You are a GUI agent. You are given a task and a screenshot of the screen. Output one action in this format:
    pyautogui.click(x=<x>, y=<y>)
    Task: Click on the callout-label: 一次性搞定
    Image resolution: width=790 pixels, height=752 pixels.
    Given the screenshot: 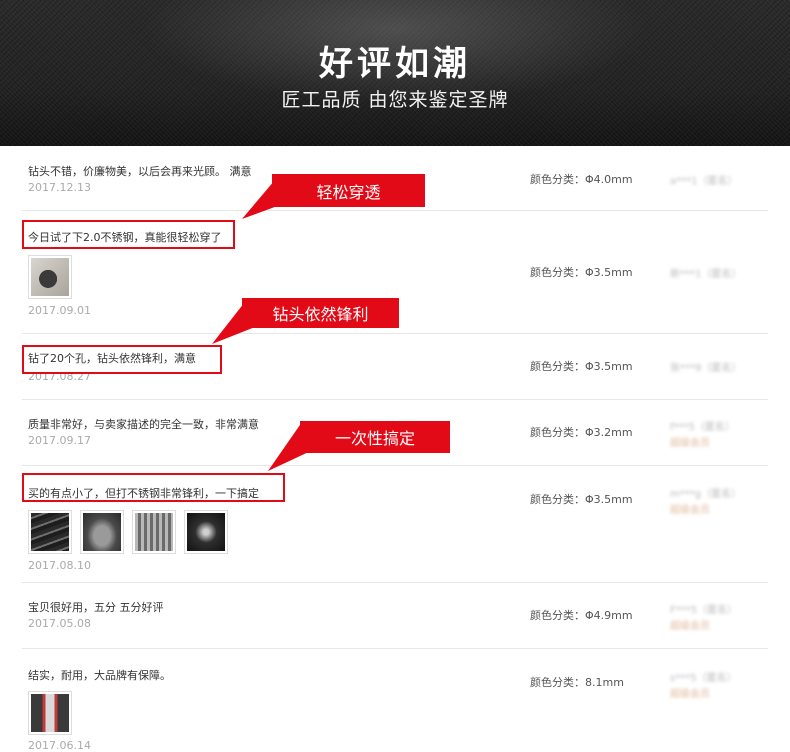 What is the action you would take?
    pyautogui.click(x=375, y=437)
    